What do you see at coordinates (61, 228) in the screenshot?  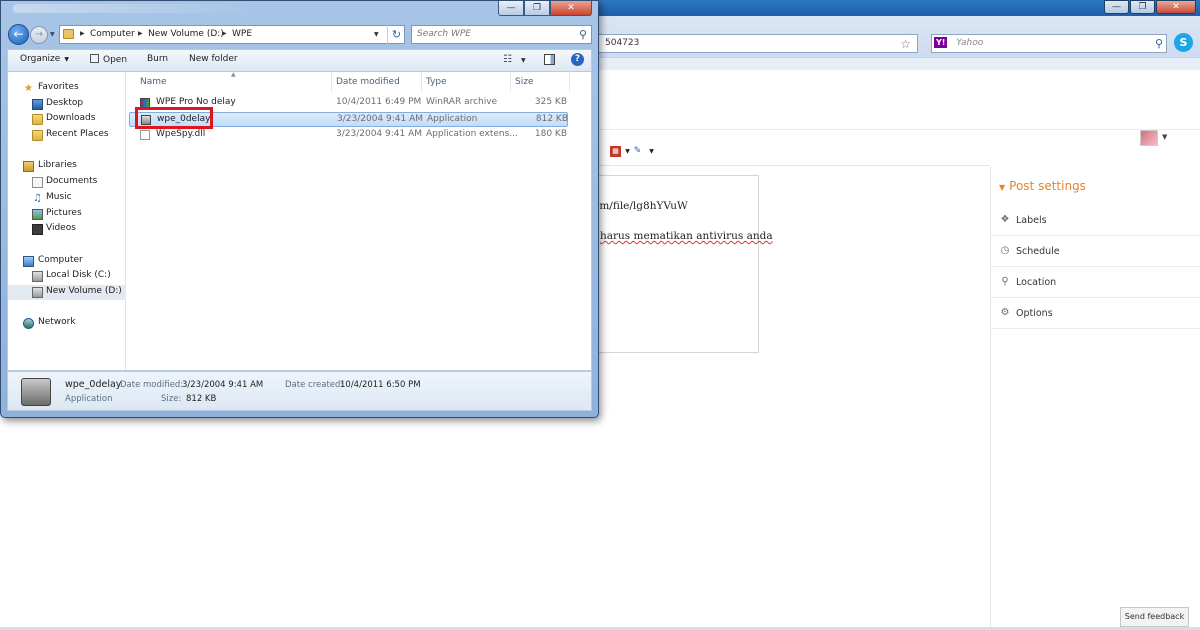 I see `nav-label: Videos` at bounding box center [61, 228].